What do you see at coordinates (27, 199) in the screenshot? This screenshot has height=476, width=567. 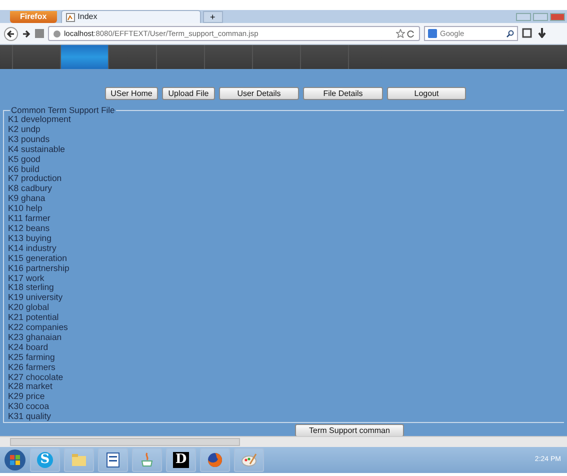 I see `term-item: K9 ghana` at bounding box center [27, 199].